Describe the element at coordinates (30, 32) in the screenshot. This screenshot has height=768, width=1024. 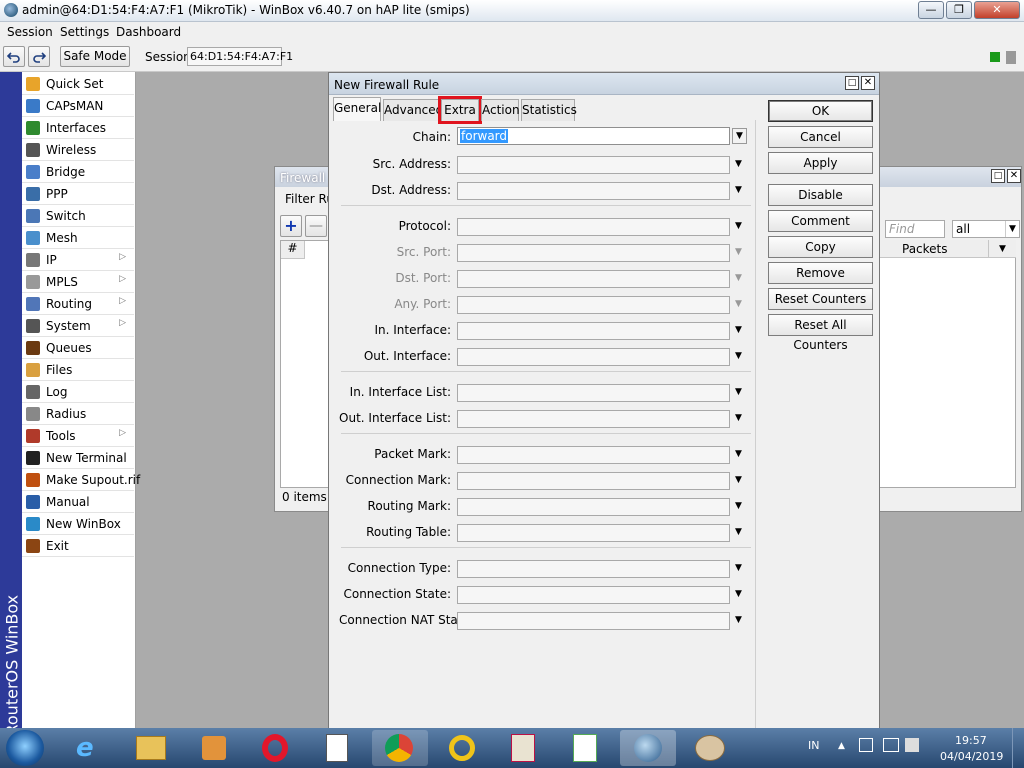
I see `menu-session: Session` at that location.